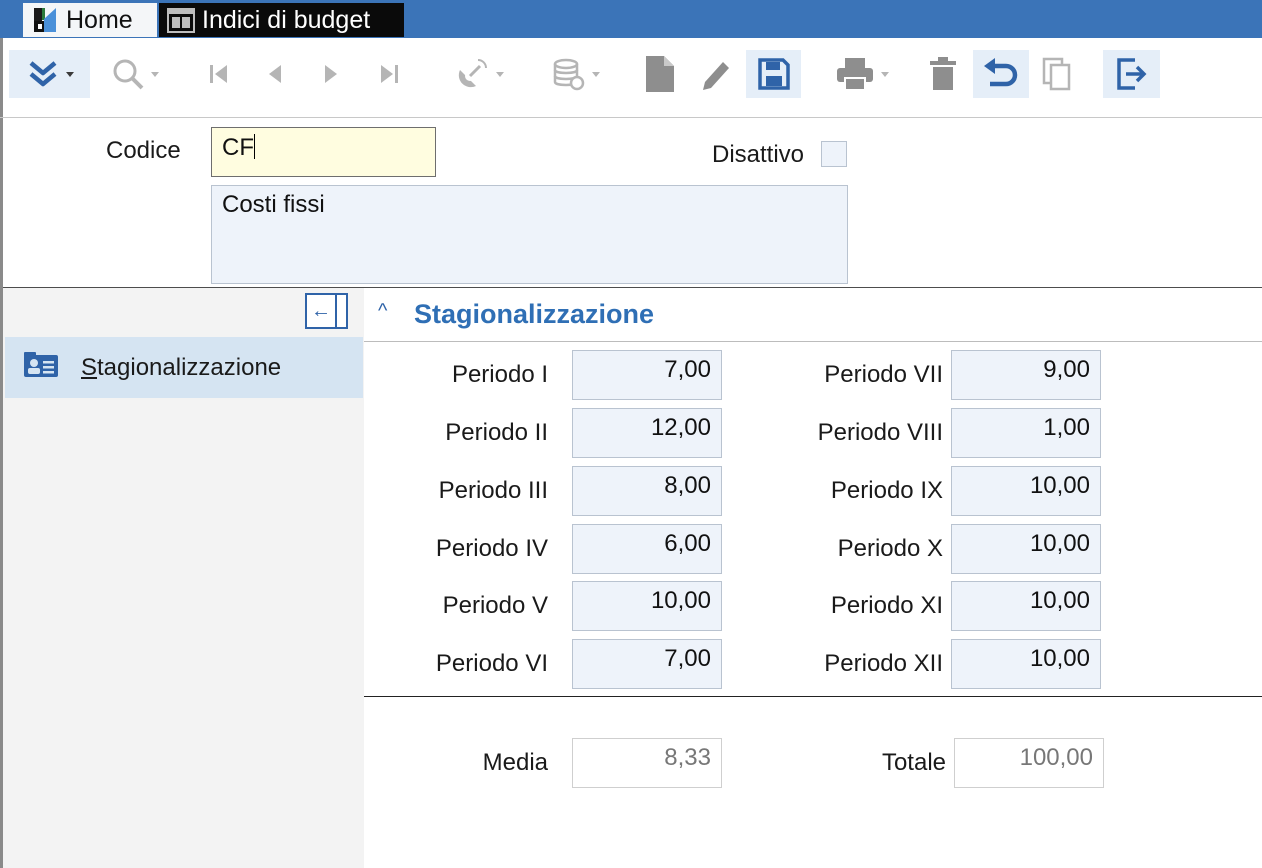 The image size is (1262, 868). Describe the element at coordinates (99, 19) in the screenshot. I see `tab-home-label: Home` at that location.